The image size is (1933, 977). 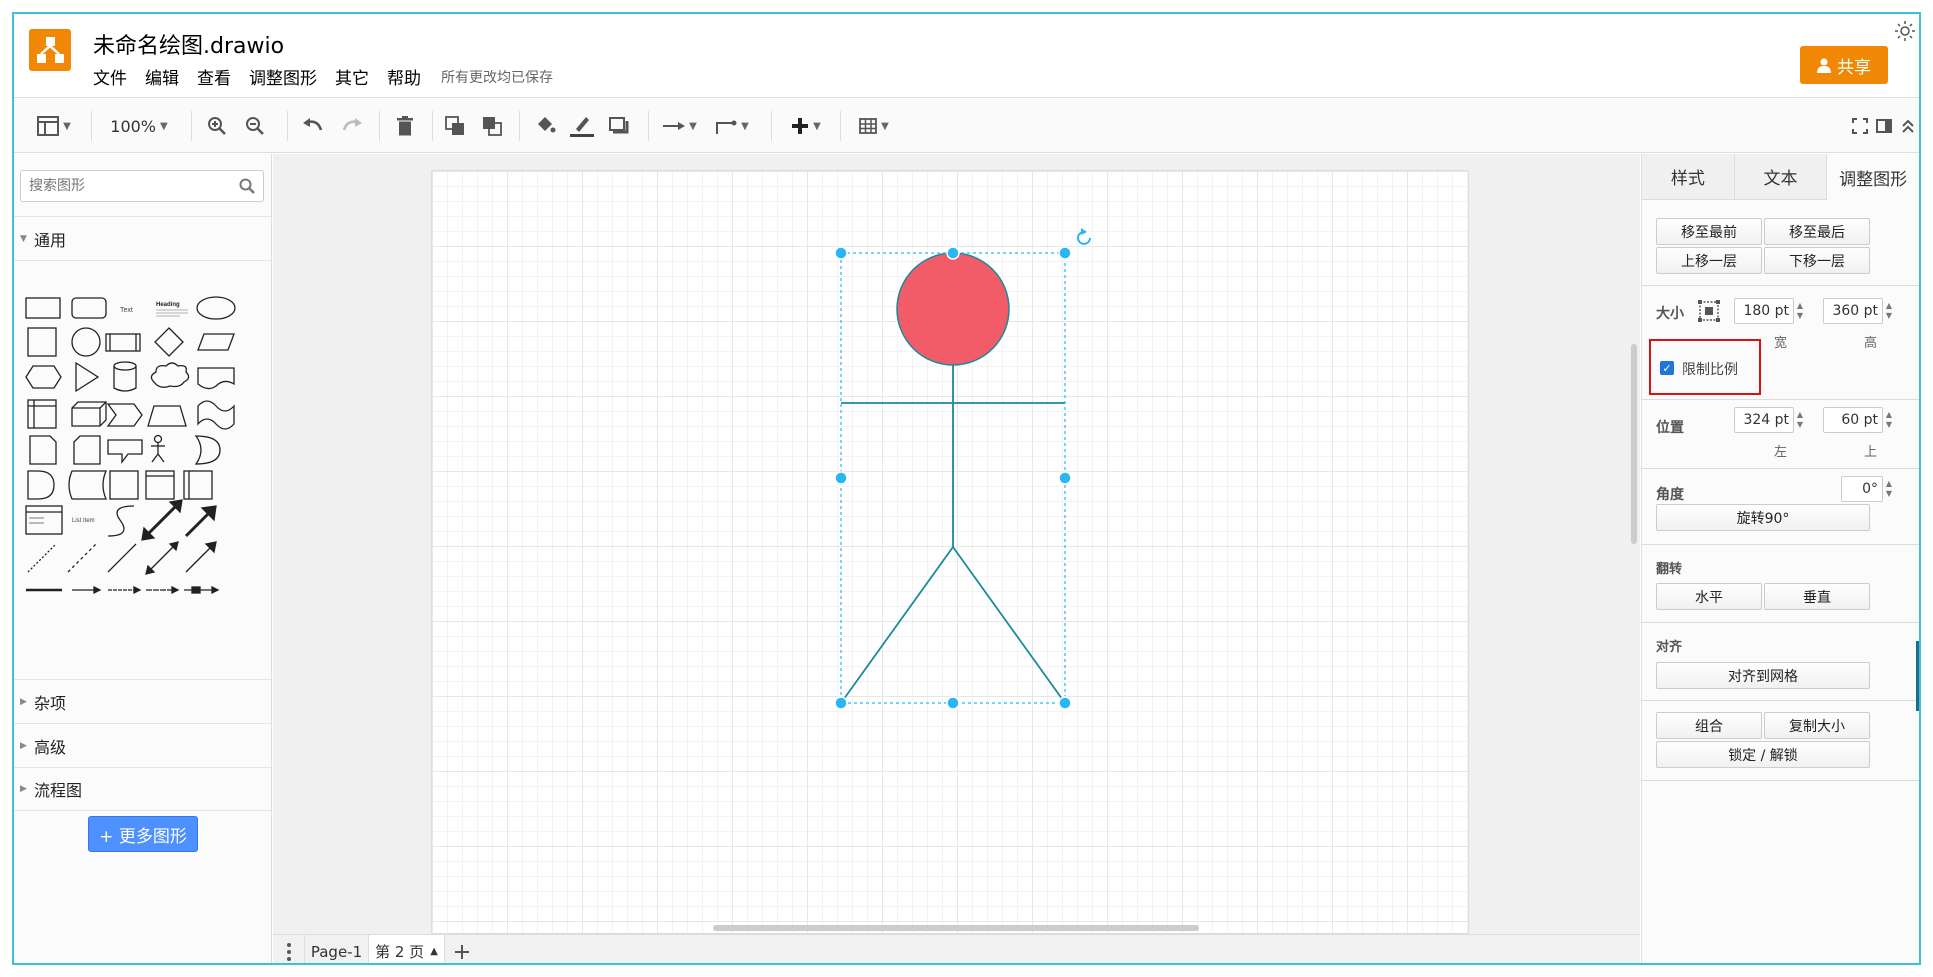 What do you see at coordinates (1884, 126) in the screenshot?
I see `toggle-panel-button` at bounding box center [1884, 126].